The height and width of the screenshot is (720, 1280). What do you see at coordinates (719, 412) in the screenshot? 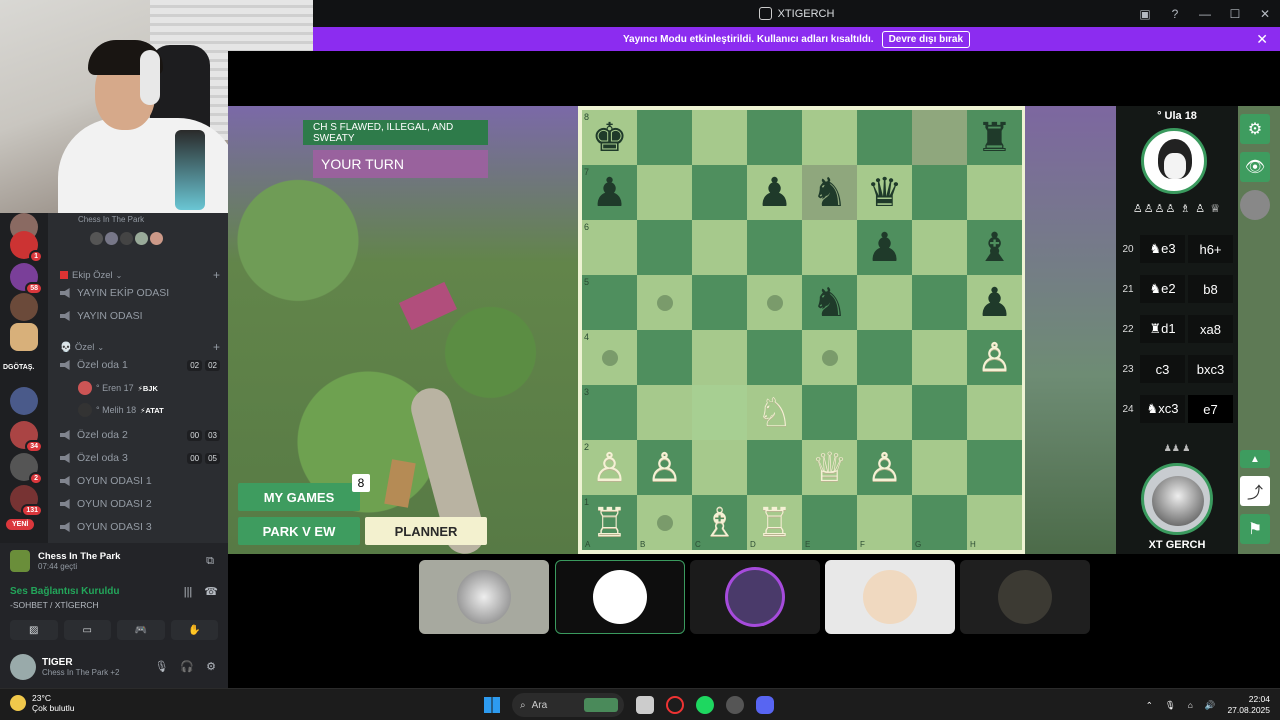
I see `square-c3` at bounding box center [719, 412].